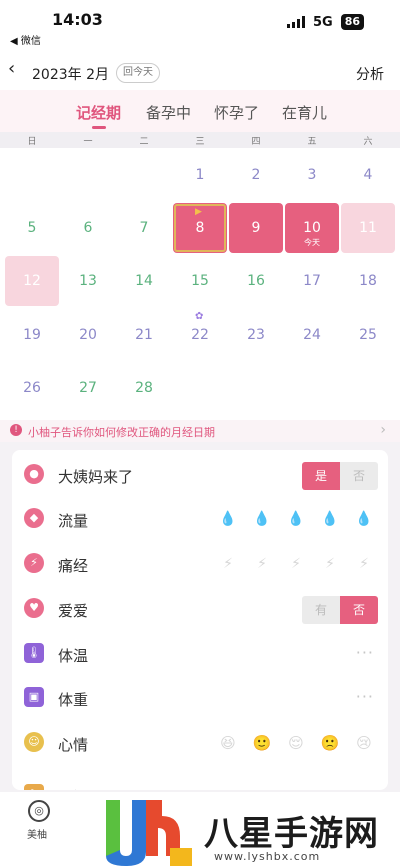 This screenshot has width=400, height=866. I want to click on calendar-day: 6, so click(88, 228).